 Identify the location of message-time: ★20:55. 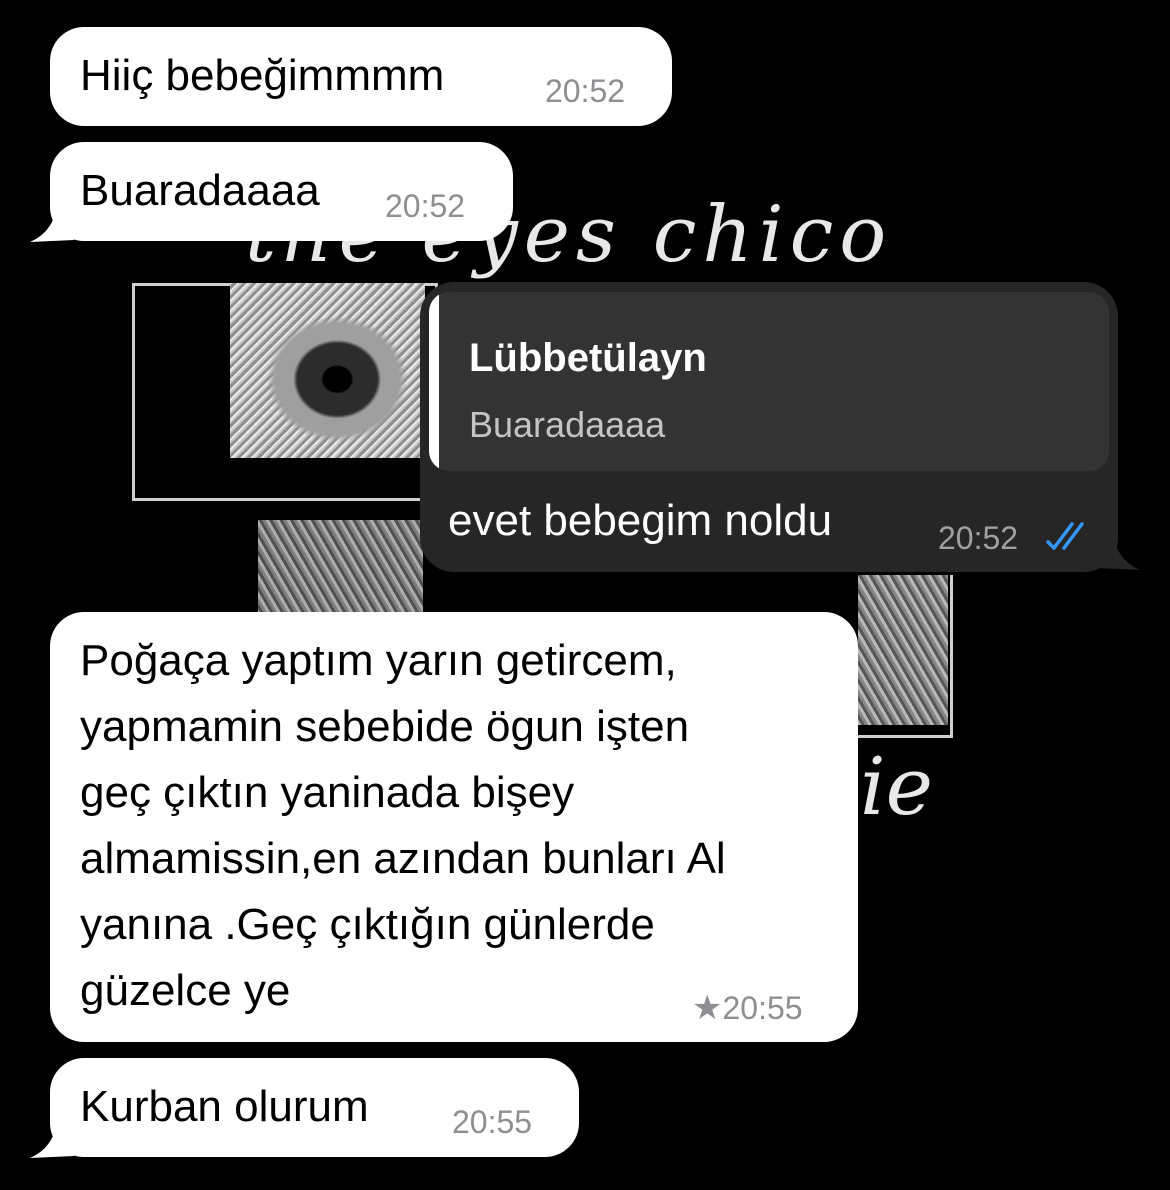
(747, 1008).